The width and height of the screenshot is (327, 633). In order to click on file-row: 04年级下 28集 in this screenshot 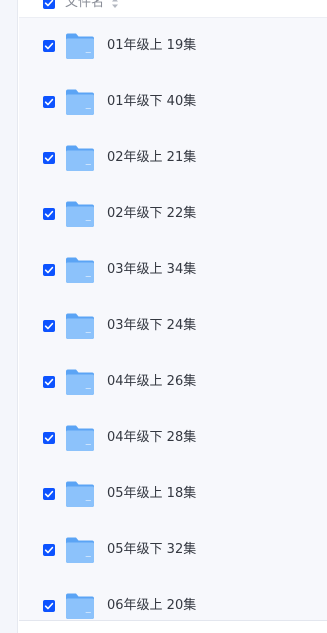, I will do `click(173, 438)`.